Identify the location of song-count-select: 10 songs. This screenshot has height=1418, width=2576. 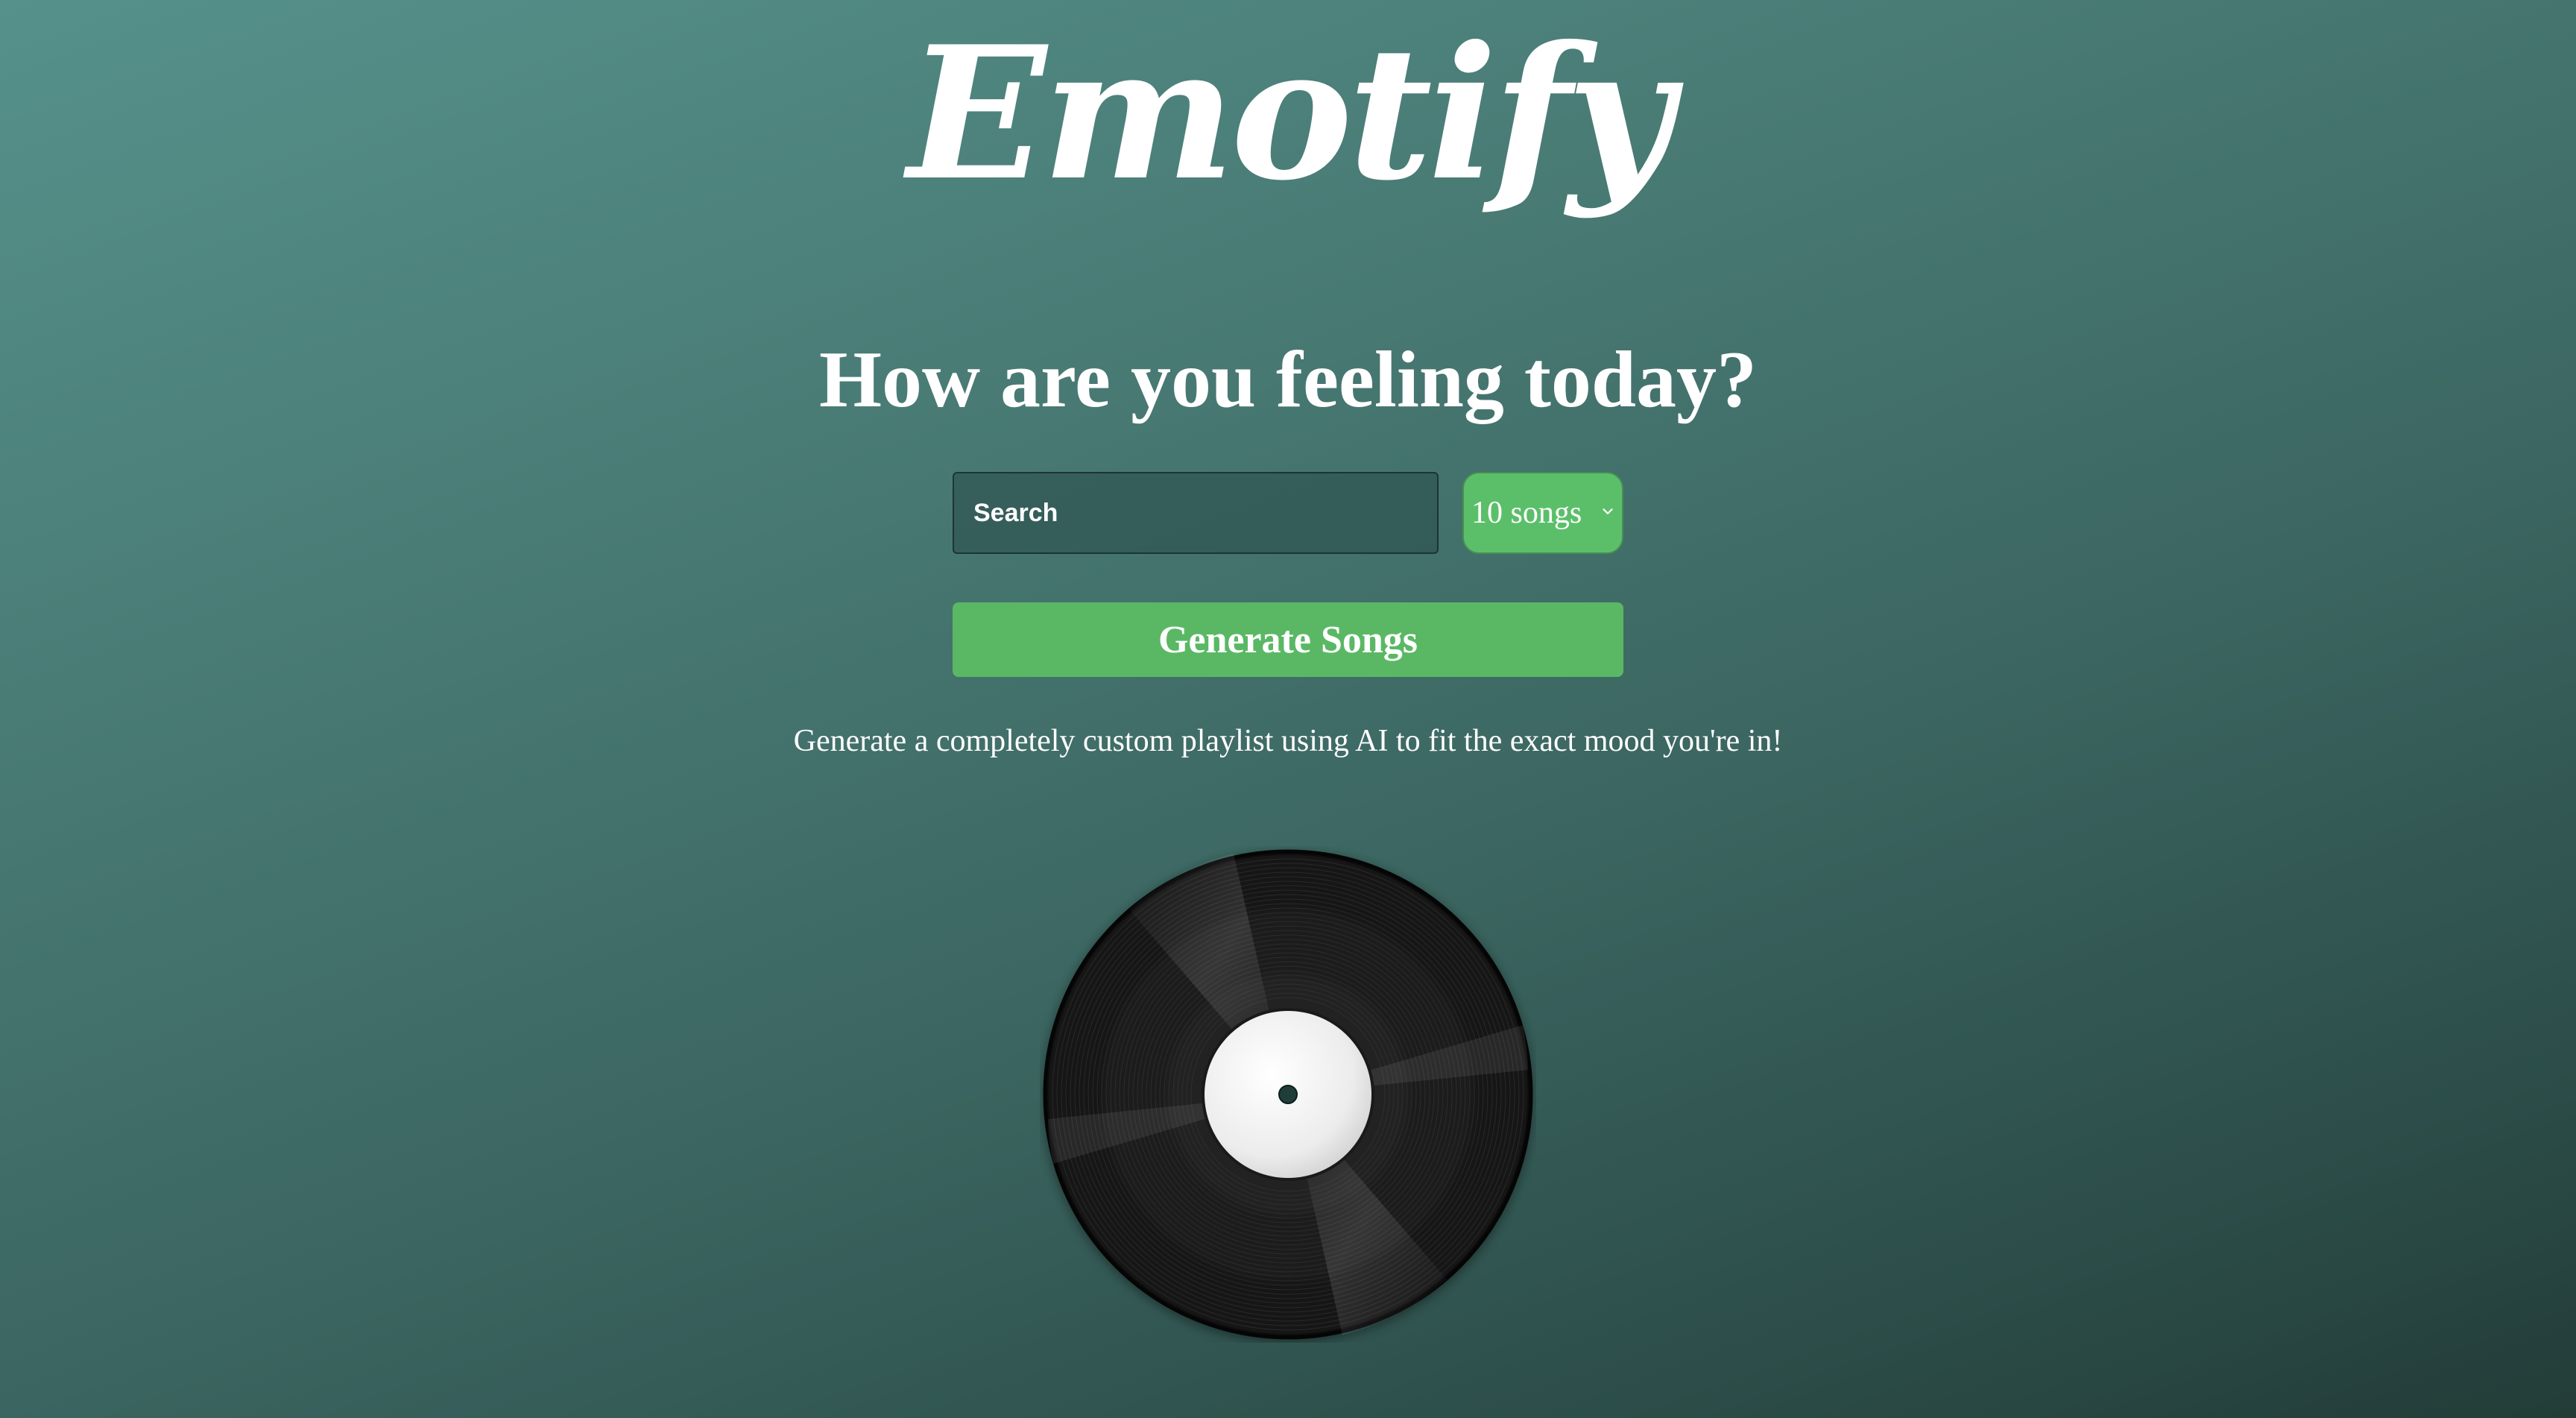
(1542, 513).